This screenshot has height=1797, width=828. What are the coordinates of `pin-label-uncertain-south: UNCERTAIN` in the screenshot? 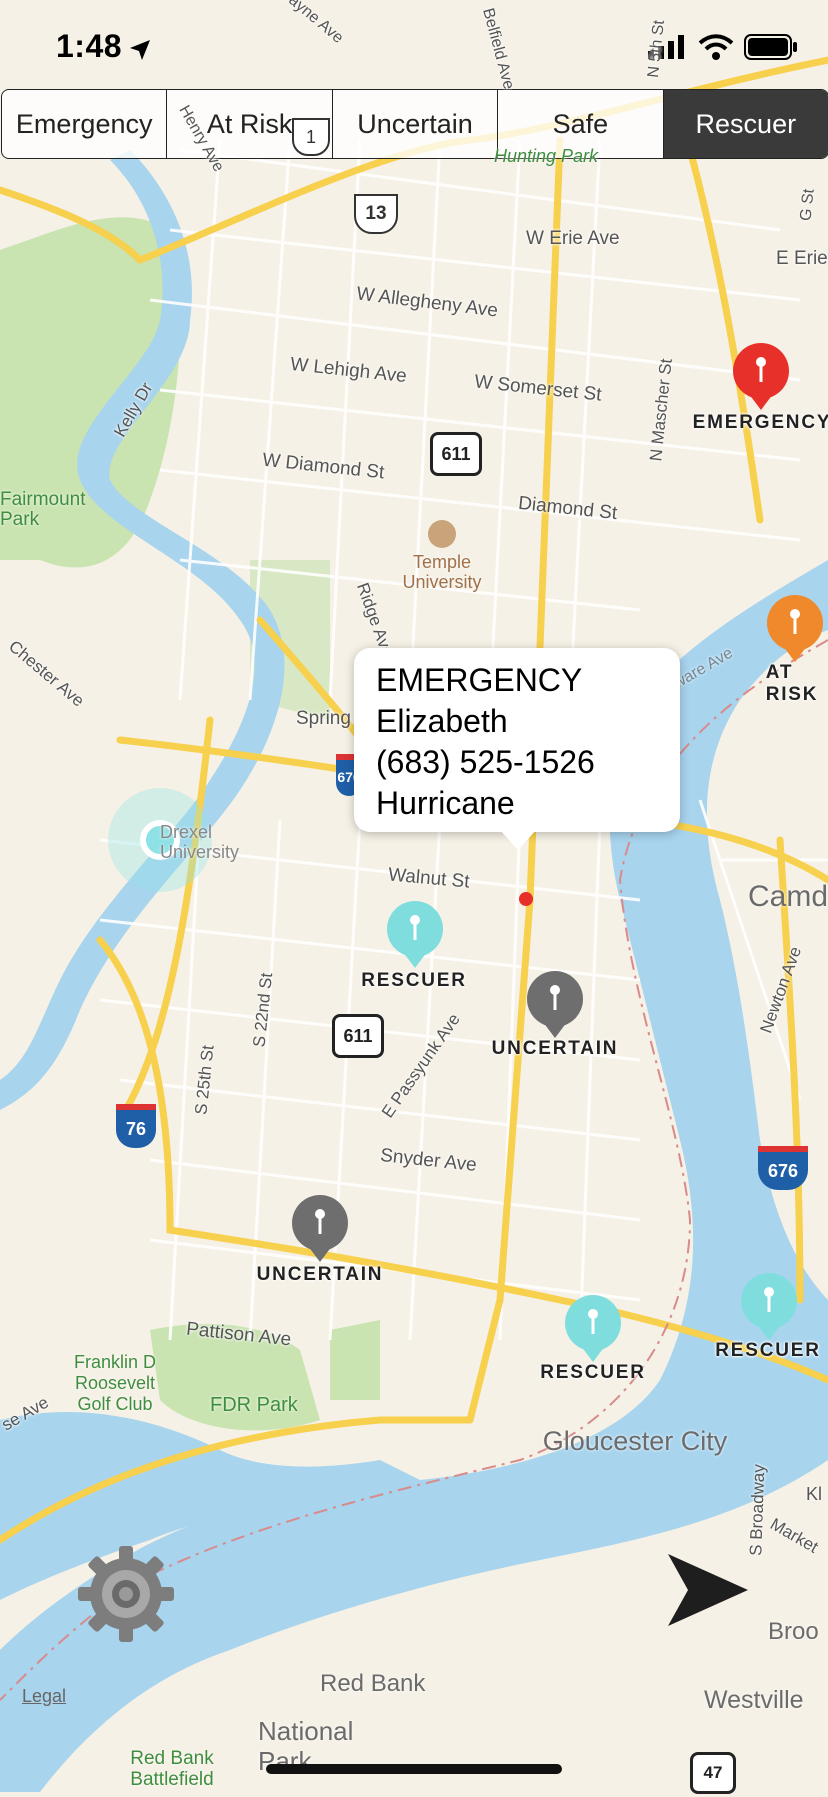 It's located at (320, 1274).